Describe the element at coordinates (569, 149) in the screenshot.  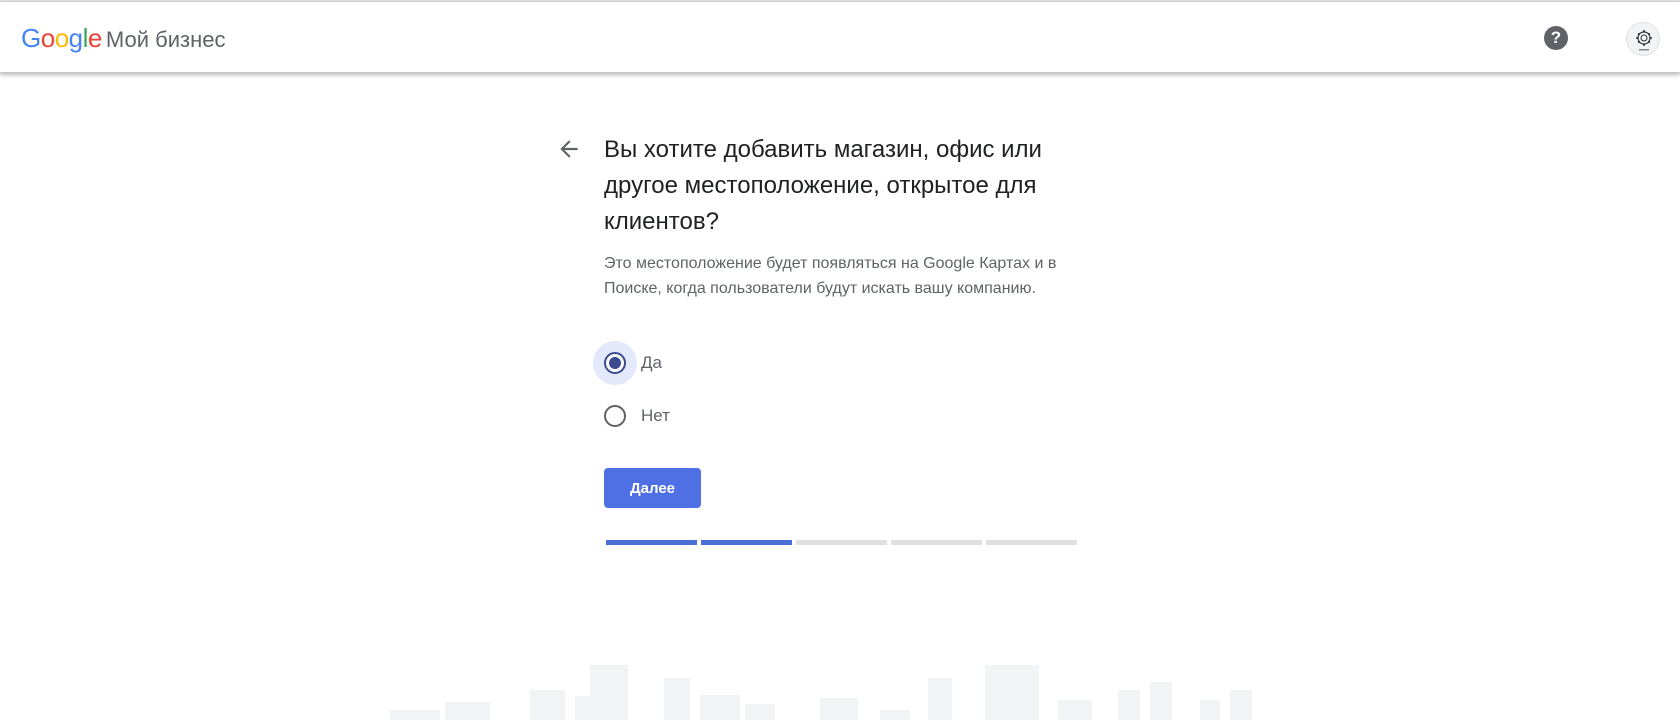
I see `back-arrow-icon` at that location.